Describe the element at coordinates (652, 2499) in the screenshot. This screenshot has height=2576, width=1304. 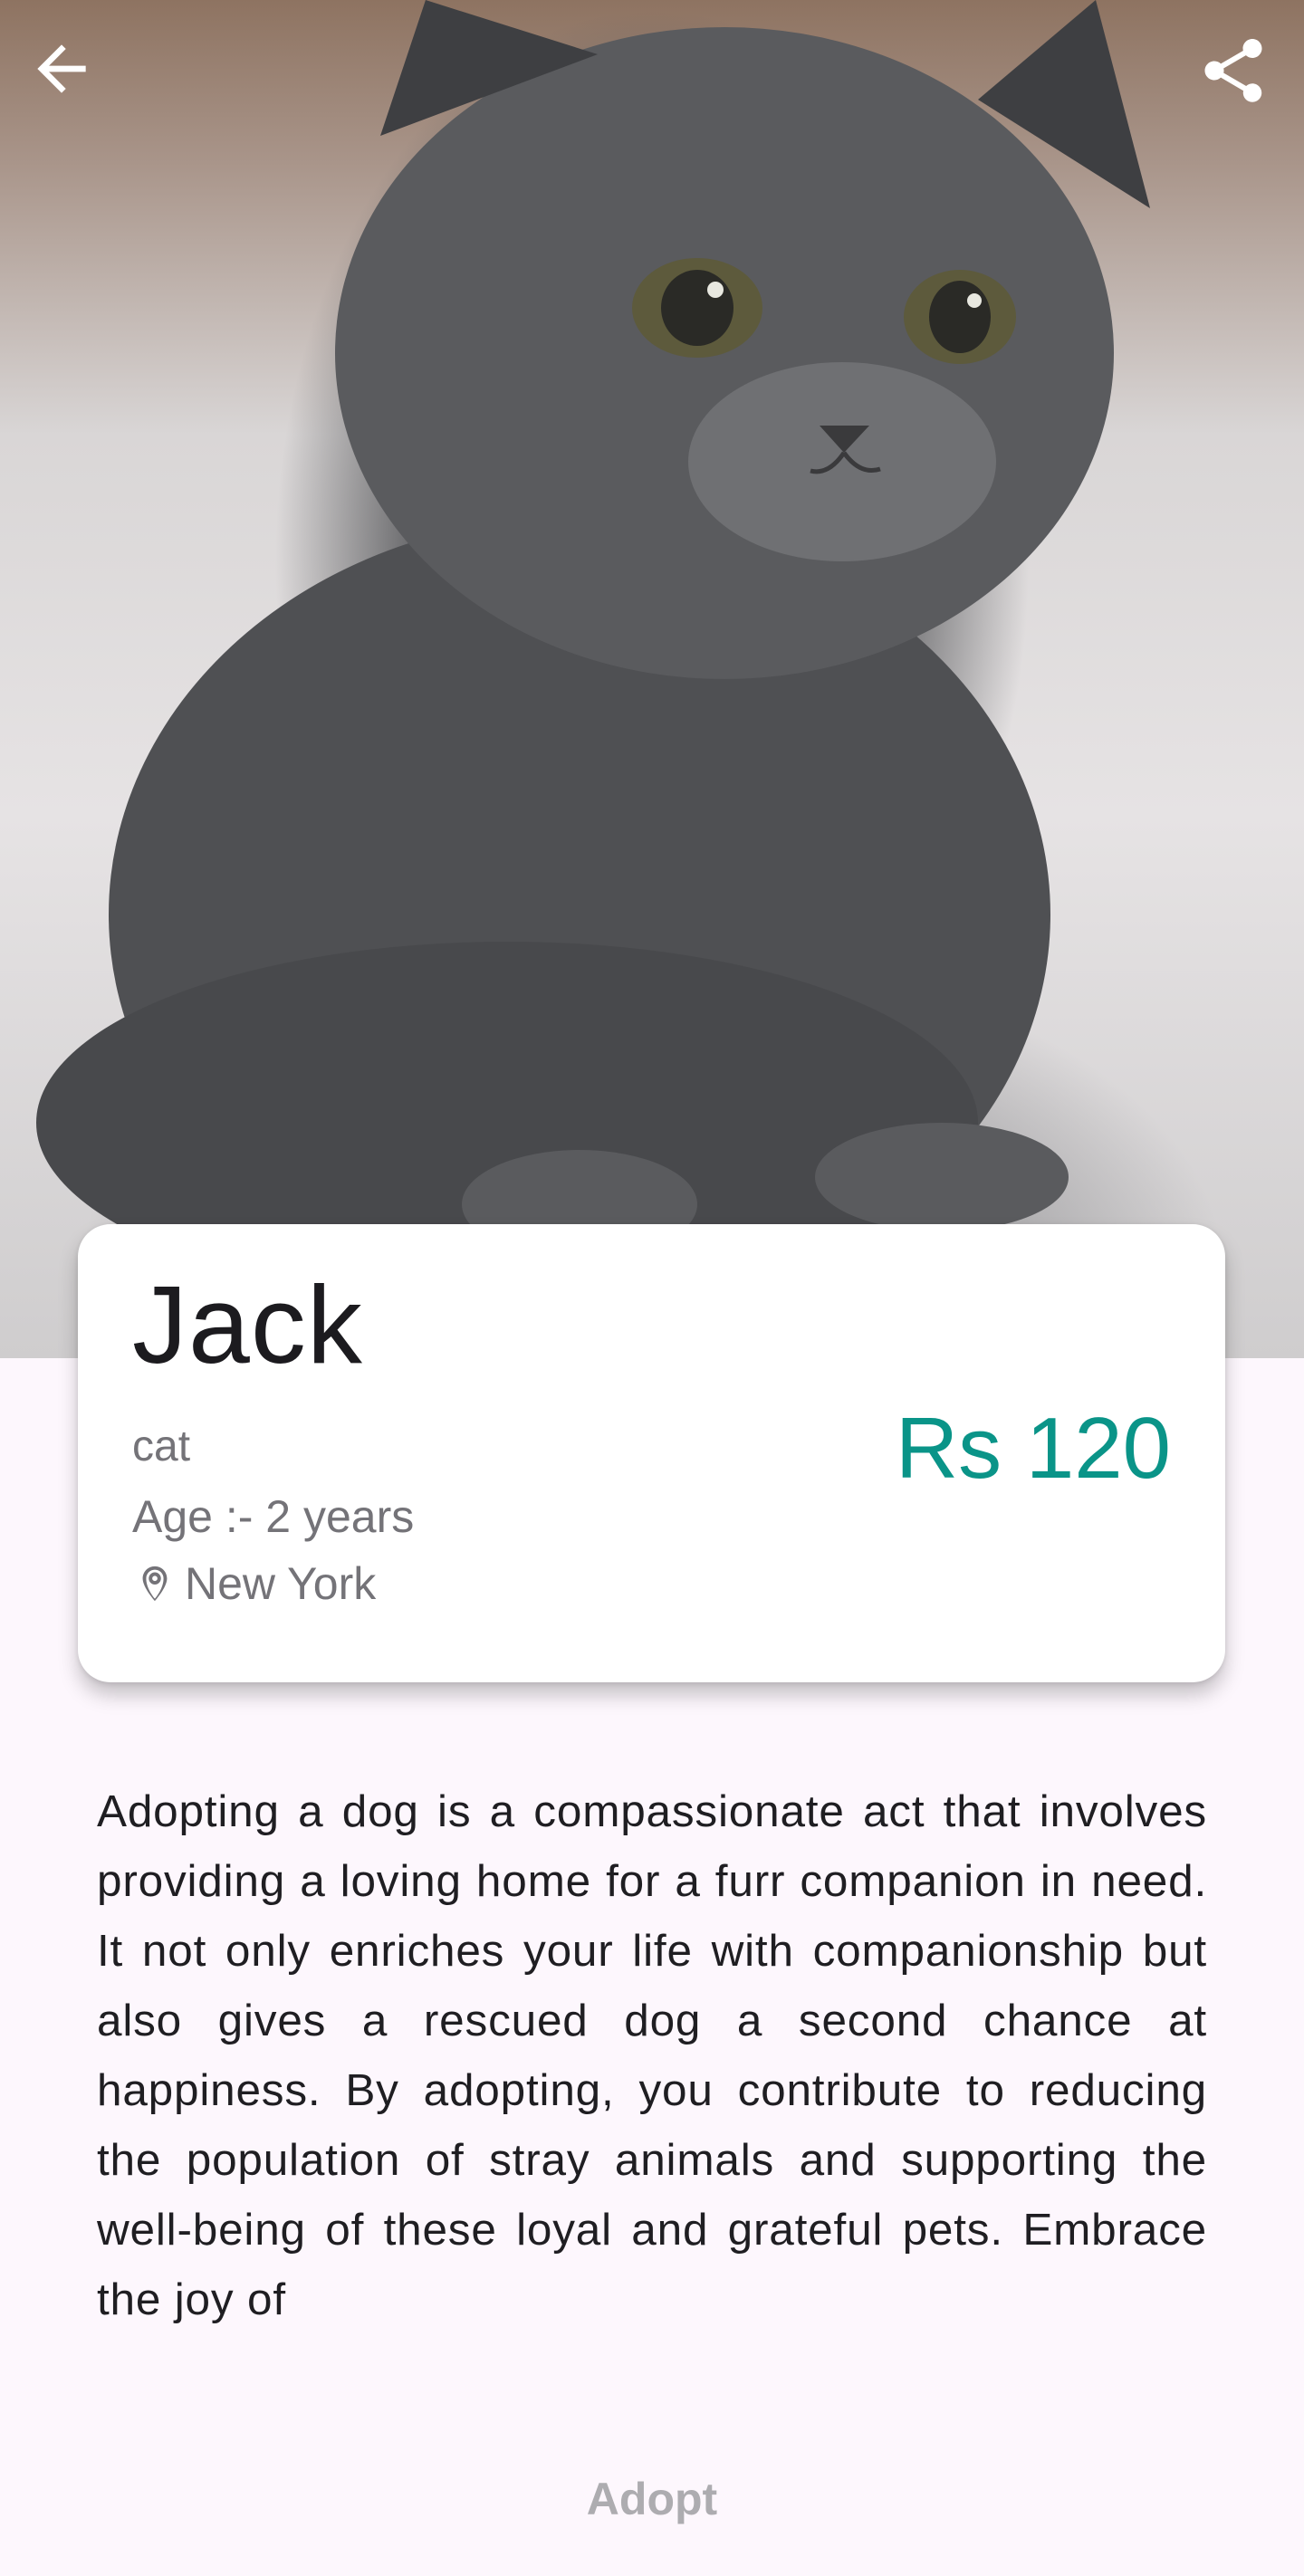
I see `adopt-button: Adopt` at that location.